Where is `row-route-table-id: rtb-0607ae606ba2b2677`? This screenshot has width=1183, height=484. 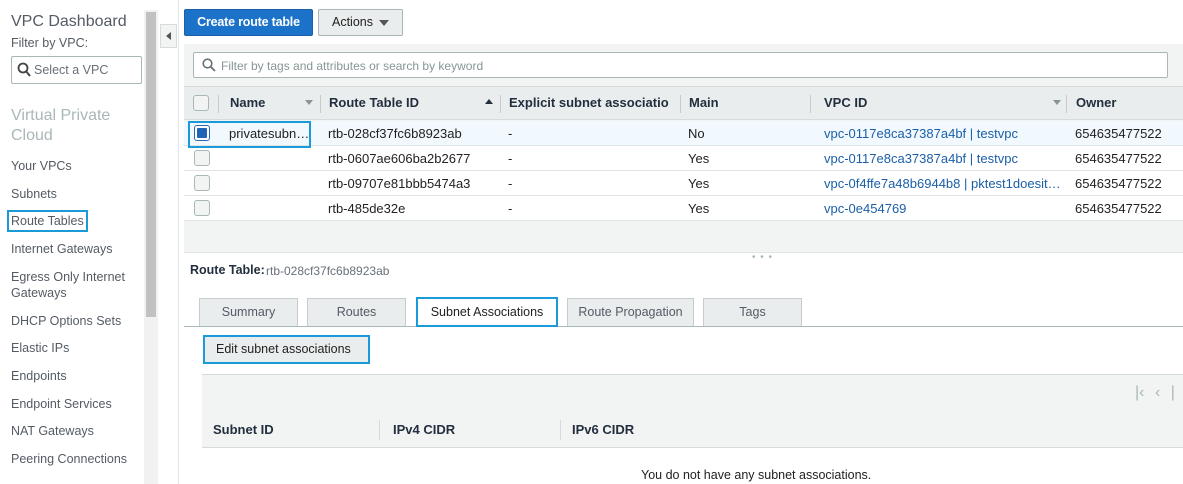
row-route-table-id: rtb-0607ae606ba2b2677 is located at coordinates (399, 158).